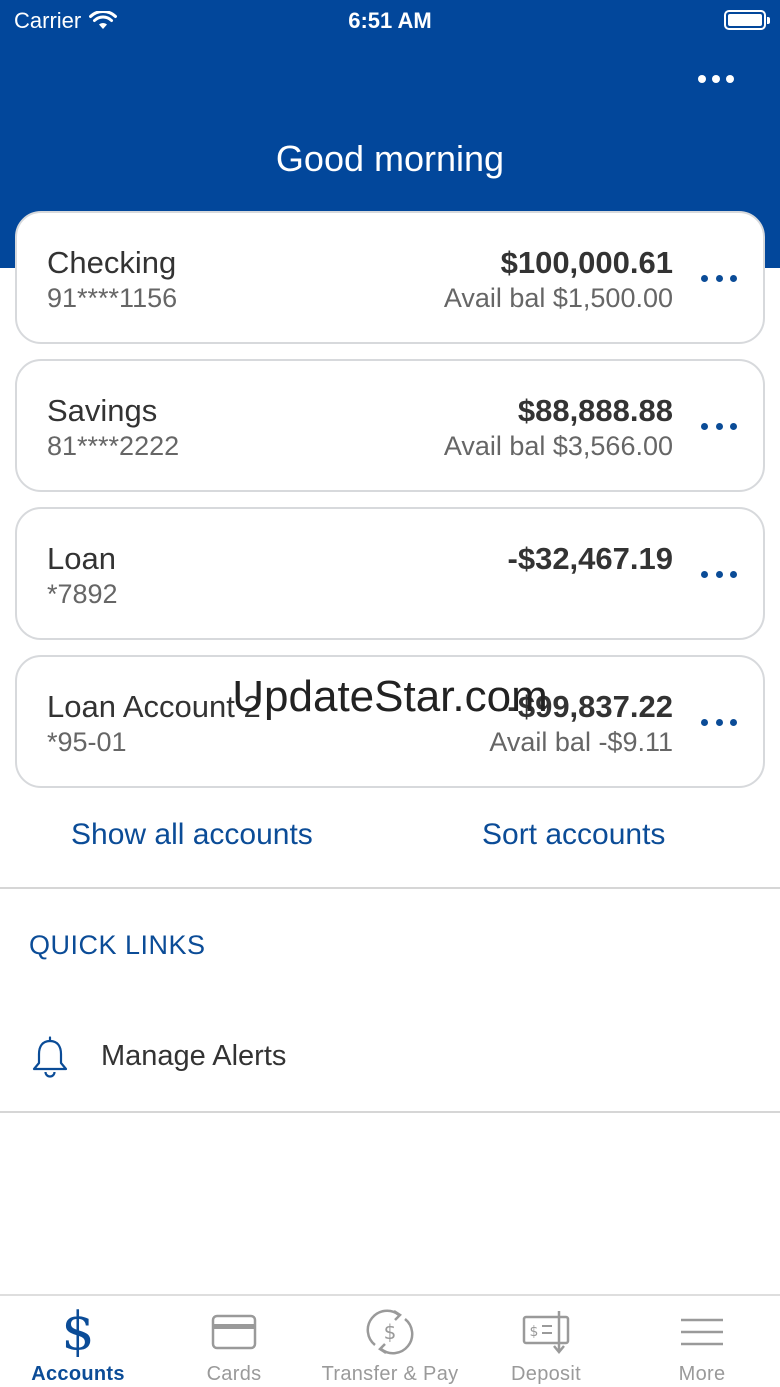  What do you see at coordinates (702, 1332) in the screenshot?
I see `menu-icon` at bounding box center [702, 1332].